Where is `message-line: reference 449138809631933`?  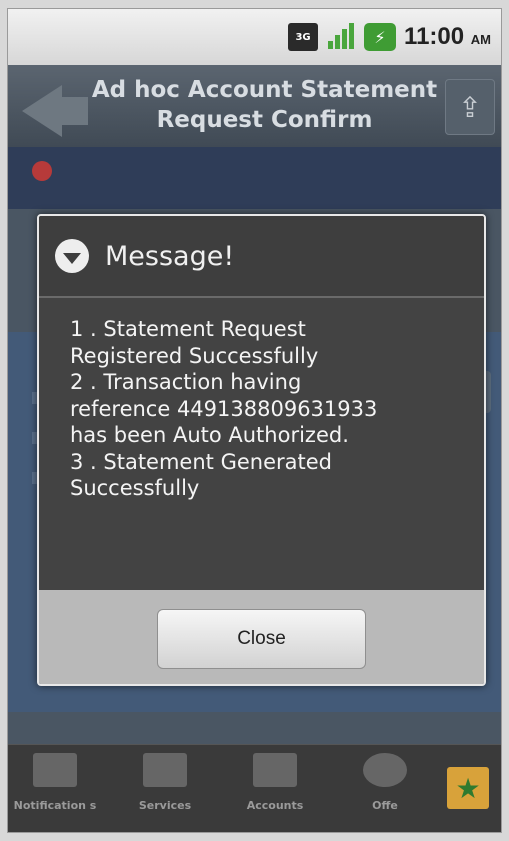 message-line: reference 449138809631933 is located at coordinates (224, 408).